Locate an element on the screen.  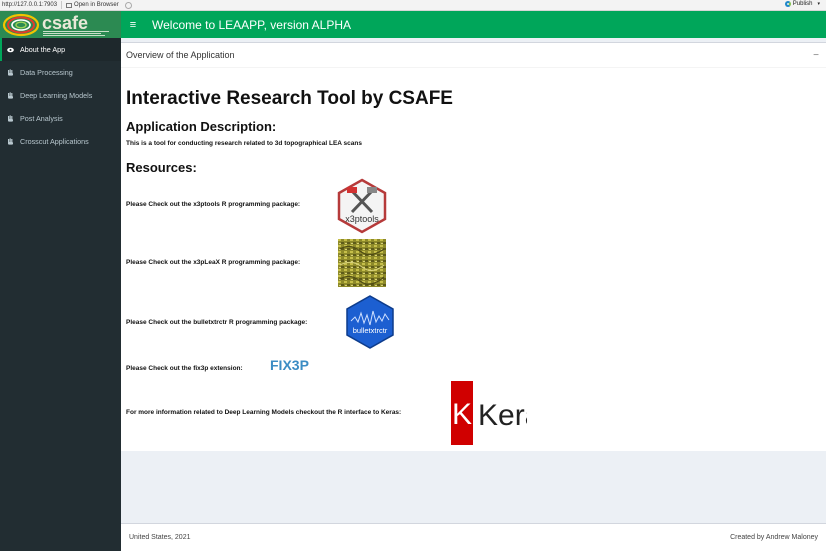
refresh-icon is located at coordinates (128, 5).